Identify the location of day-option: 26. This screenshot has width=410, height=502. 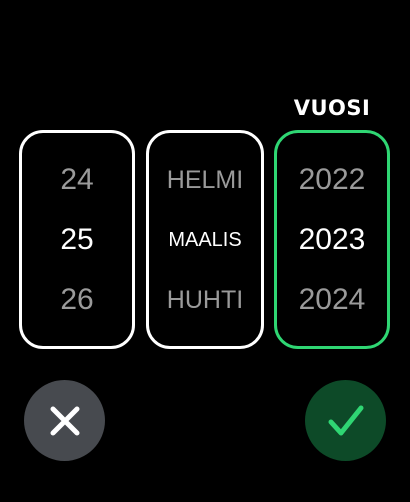
(77, 300).